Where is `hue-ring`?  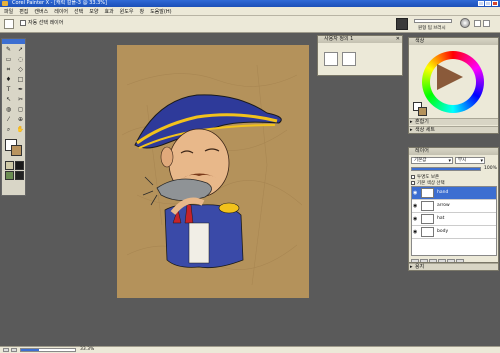 hue-ring is located at coordinates (453, 82).